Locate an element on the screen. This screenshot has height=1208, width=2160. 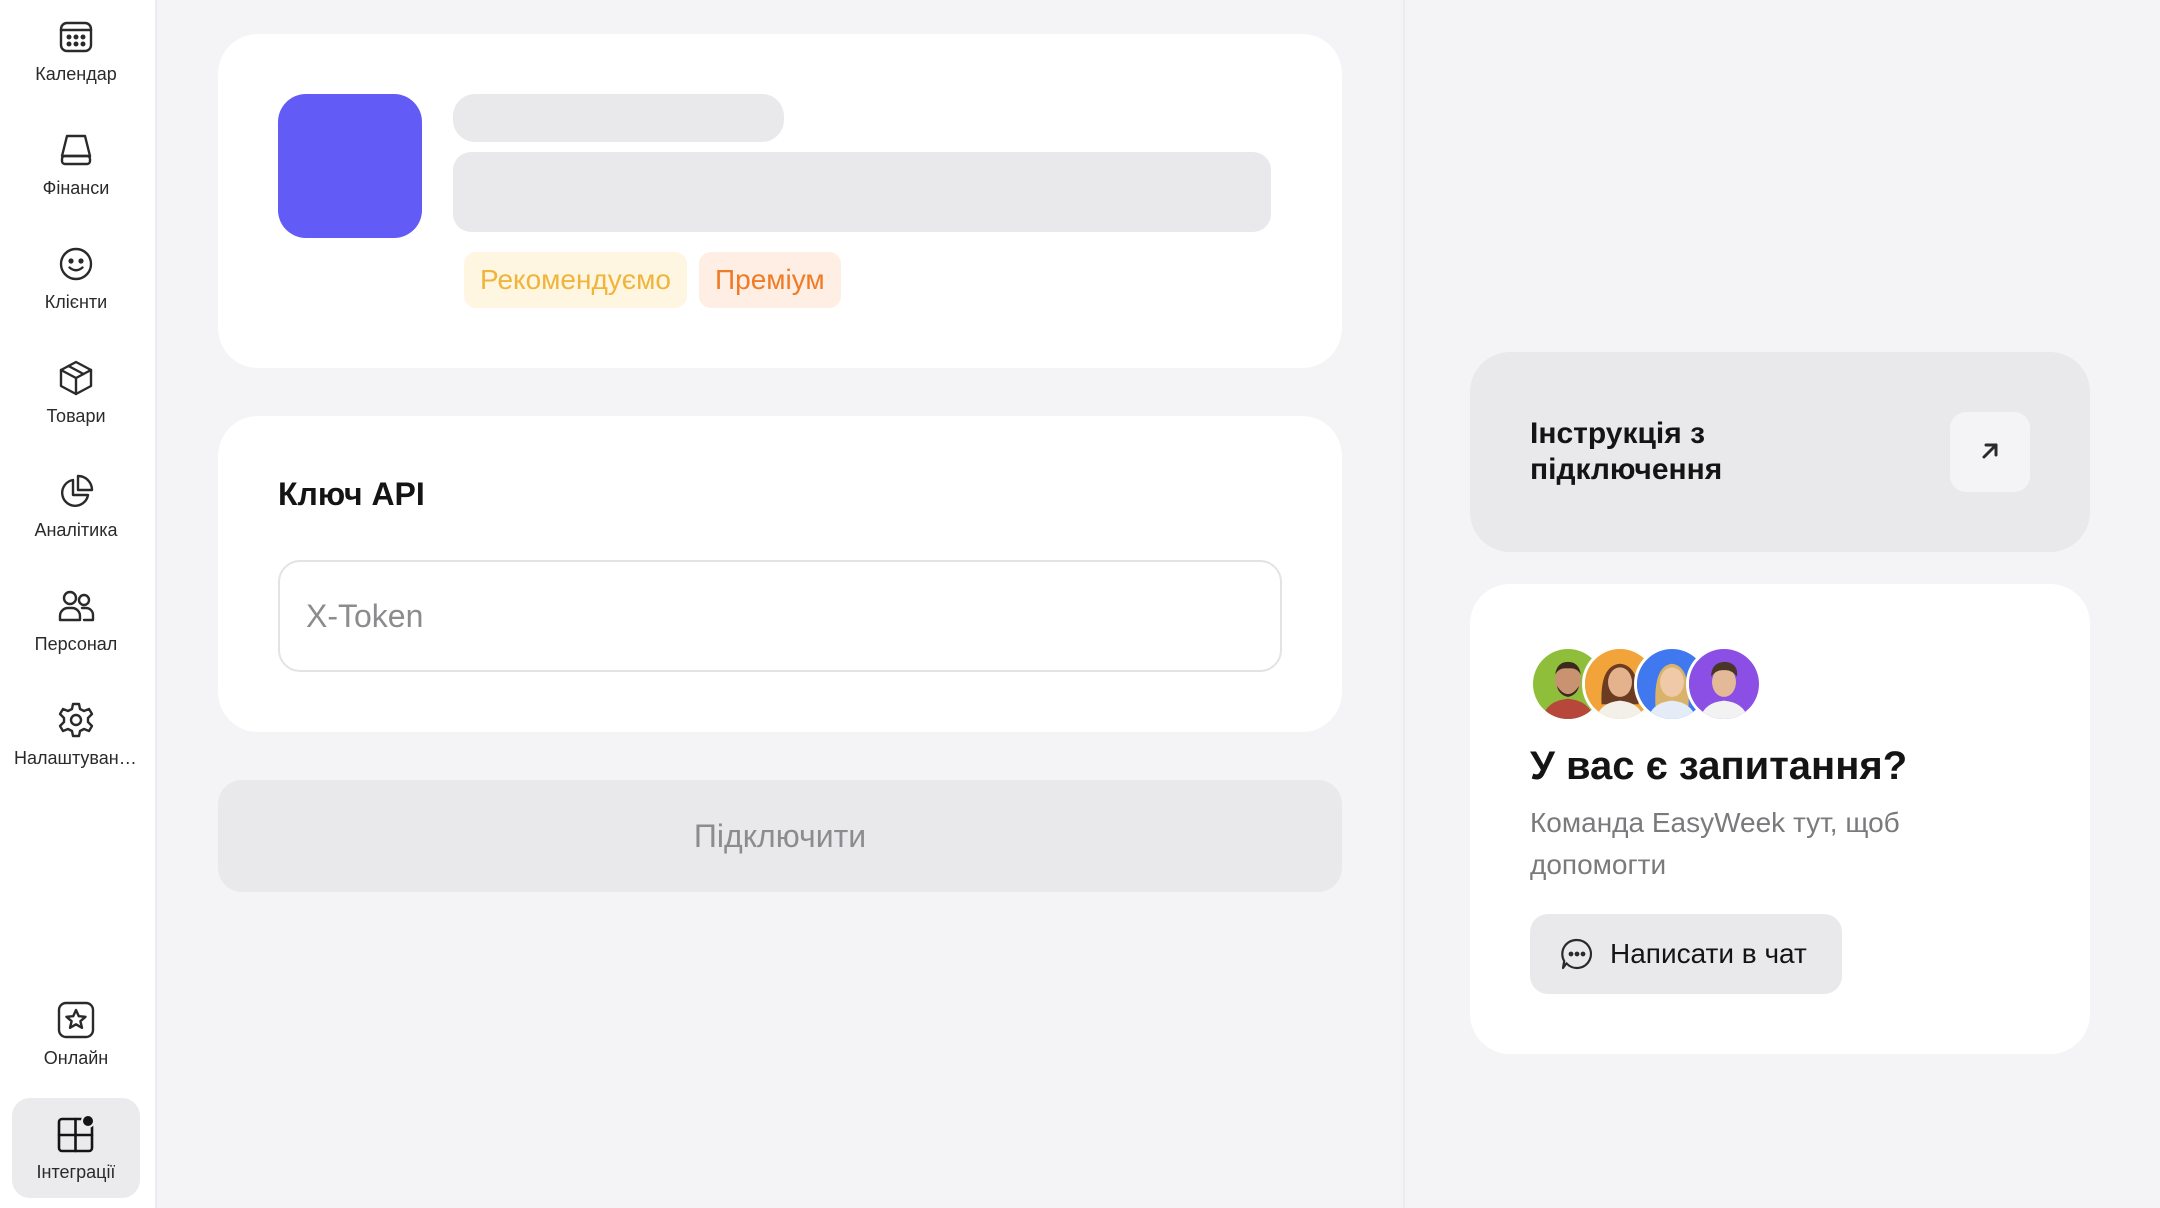
chat-button-label: Написати в чат is located at coordinates (1708, 953).